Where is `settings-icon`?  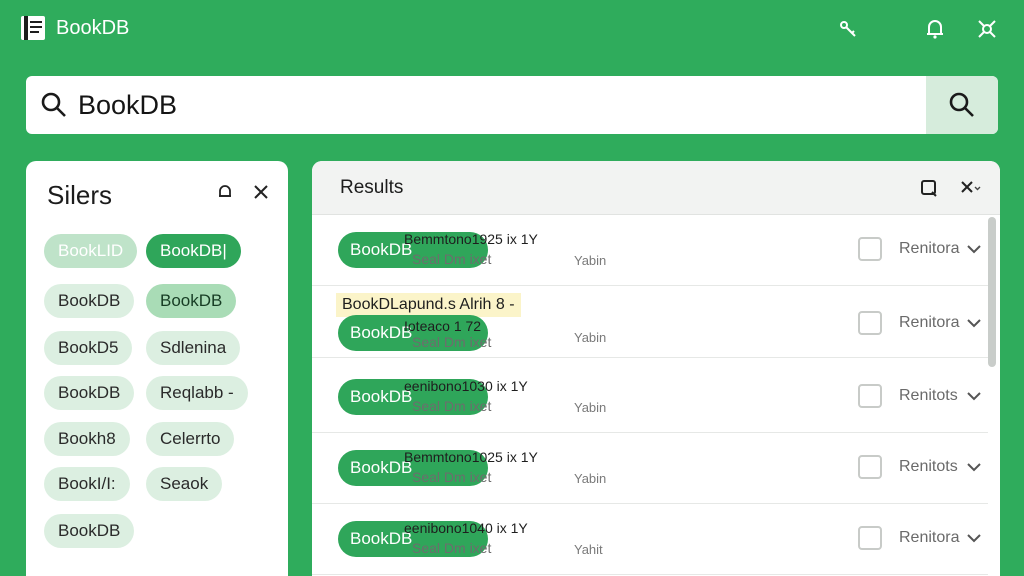 settings-icon is located at coordinates (987, 29).